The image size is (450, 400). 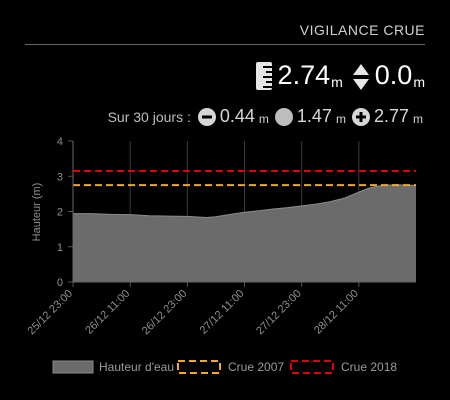 I want to click on stat-min-unit: m, so click(x=263, y=119).